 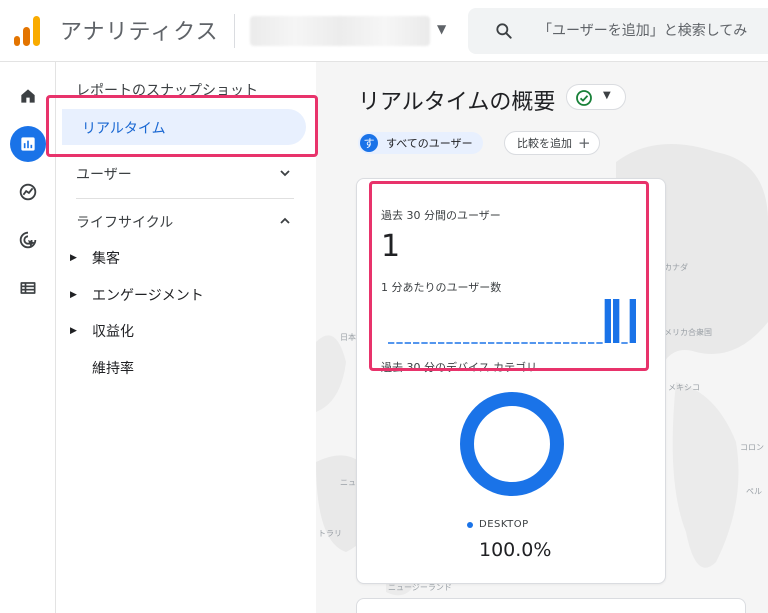 What do you see at coordinates (504, 31) in the screenshot?
I see `search-icon` at bounding box center [504, 31].